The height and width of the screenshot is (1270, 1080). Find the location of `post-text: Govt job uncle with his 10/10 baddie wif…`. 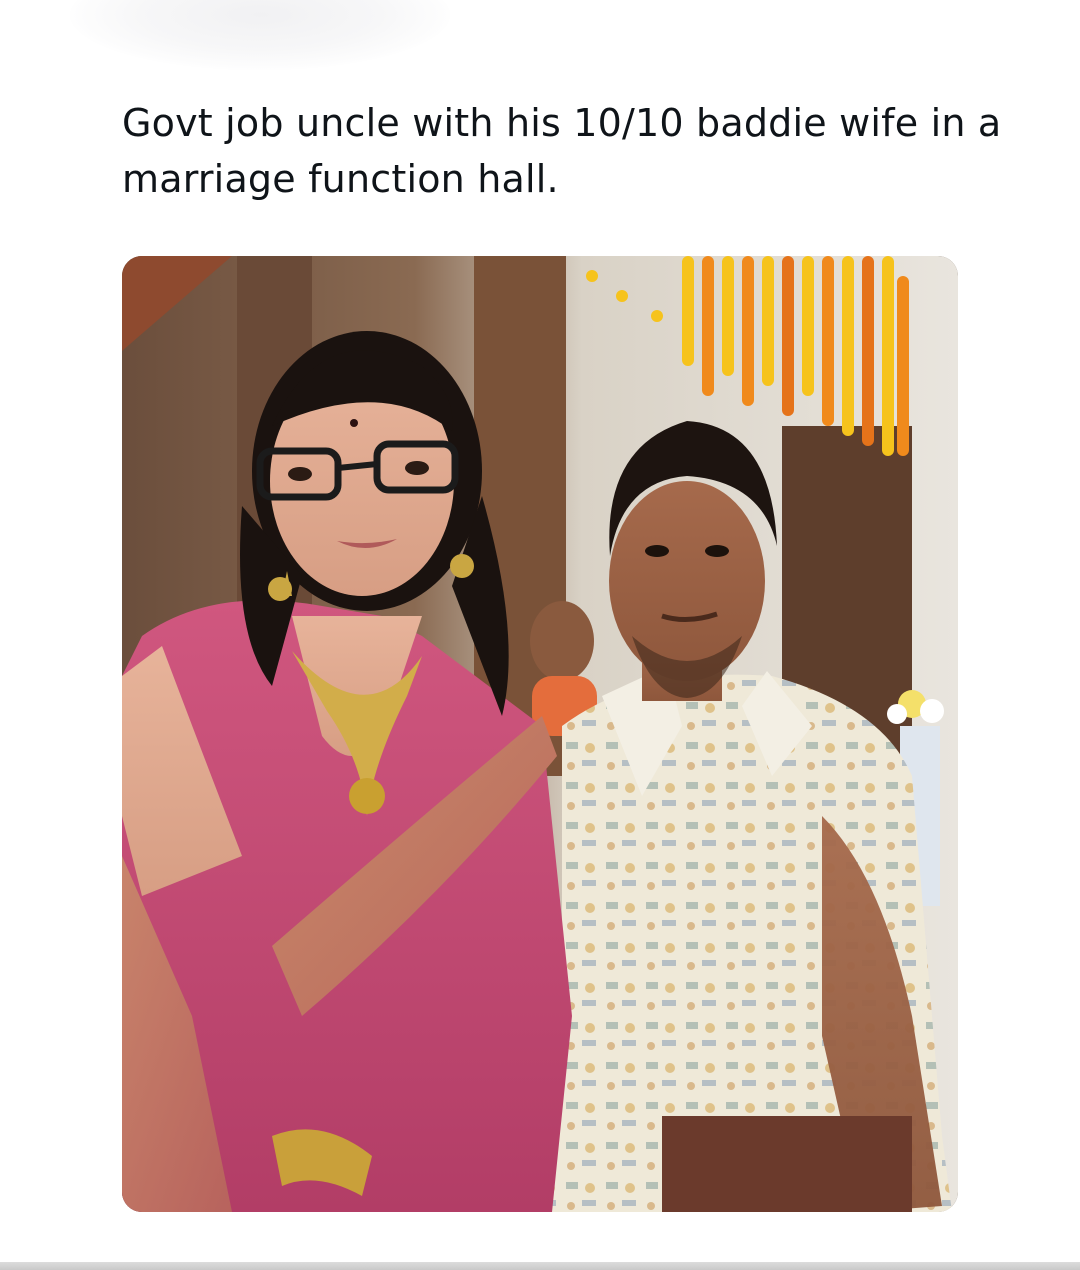

post-text: Govt job uncle with his 10/10 baddie wif… is located at coordinates (562, 151).